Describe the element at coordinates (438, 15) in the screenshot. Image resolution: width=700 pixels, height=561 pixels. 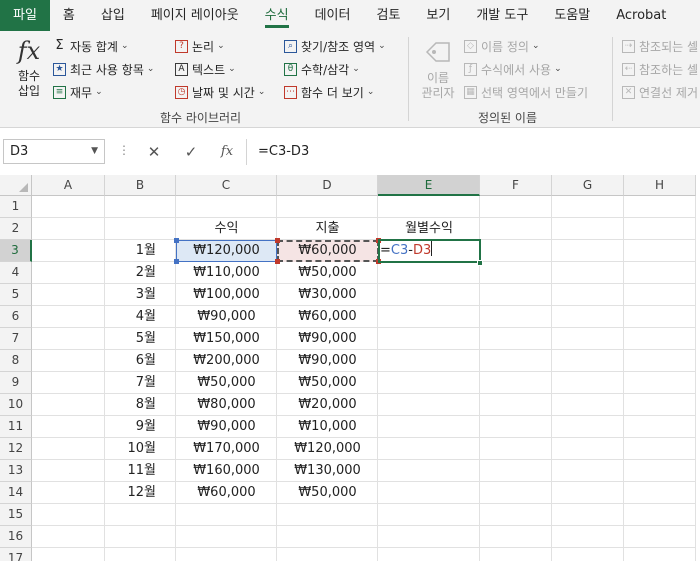
I see `tab-7: 보기` at that location.